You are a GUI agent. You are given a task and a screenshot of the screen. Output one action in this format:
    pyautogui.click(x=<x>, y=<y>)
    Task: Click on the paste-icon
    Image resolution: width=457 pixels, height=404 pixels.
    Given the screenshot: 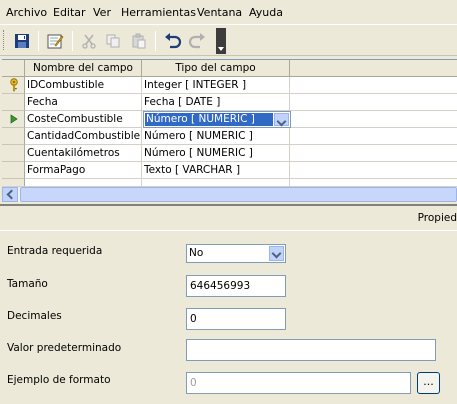 What is the action you would take?
    pyautogui.click(x=139, y=41)
    